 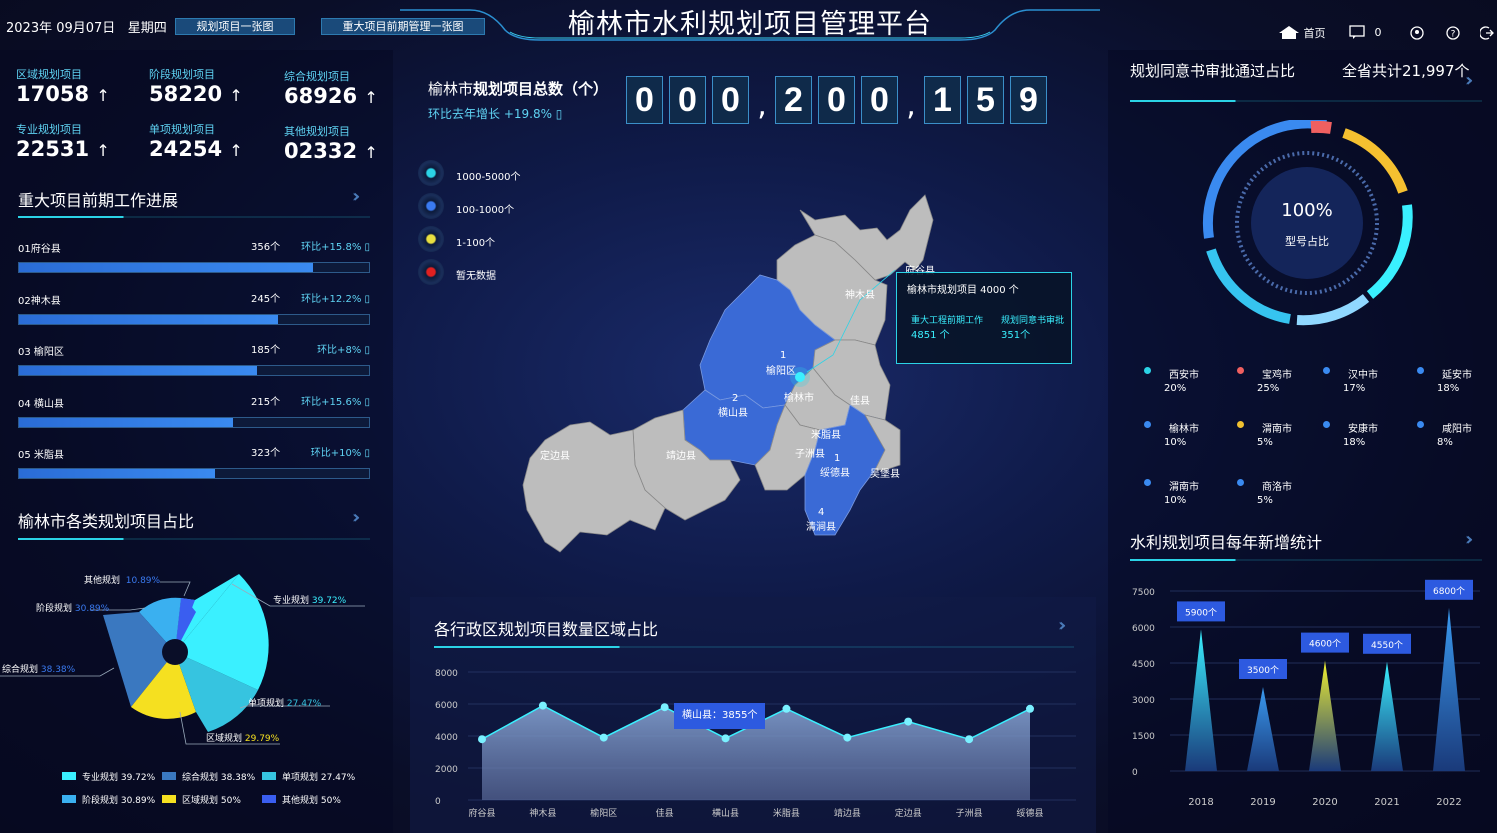 What do you see at coordinates (53, 94) in the screenshot?
I see `stat-value: 17058` at bounding box center [53, 94].